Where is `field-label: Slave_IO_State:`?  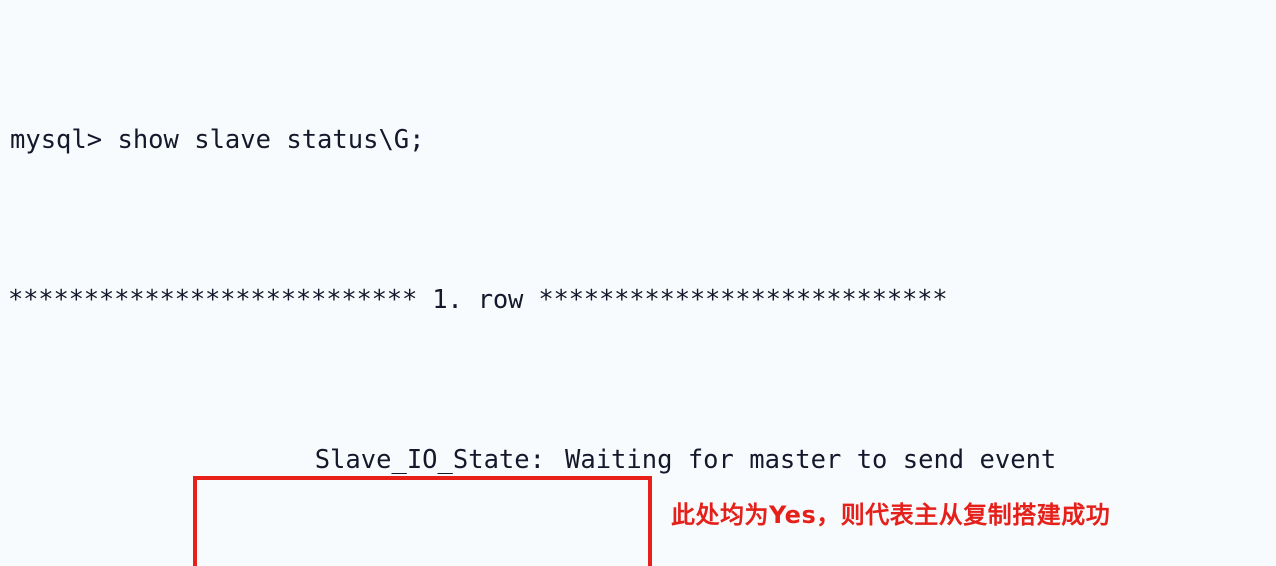 field-label: Slave_IO_State: is located at coordinates (429, 460).